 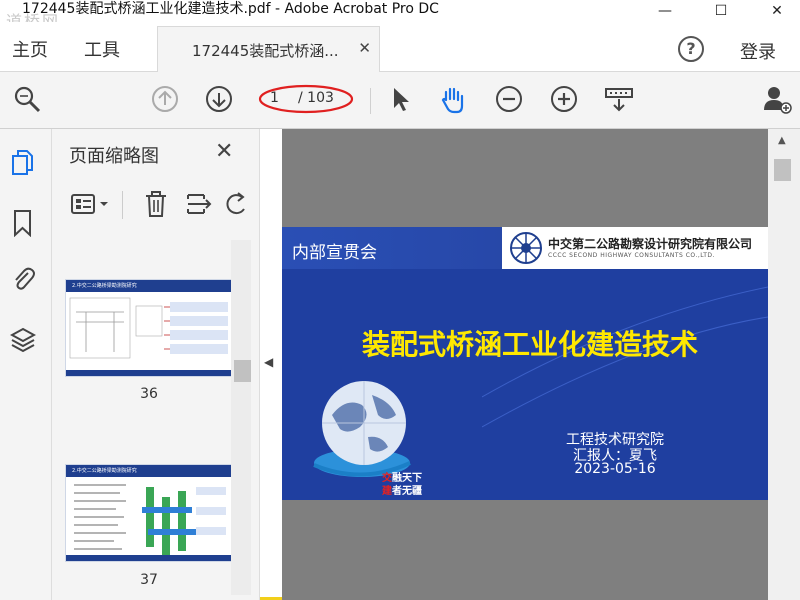 I want to click on close-window-button: ✕, so click(x=777, y=11).